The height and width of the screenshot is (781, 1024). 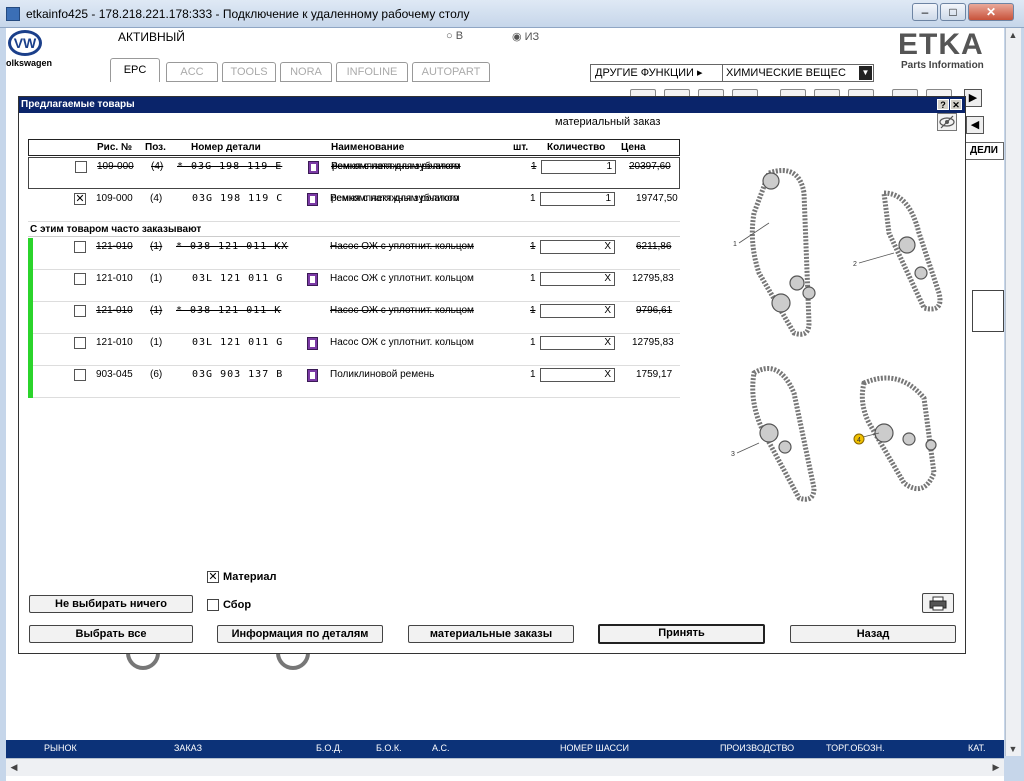 I want to click on col-qty: Количество, so click(x=576, y=147).